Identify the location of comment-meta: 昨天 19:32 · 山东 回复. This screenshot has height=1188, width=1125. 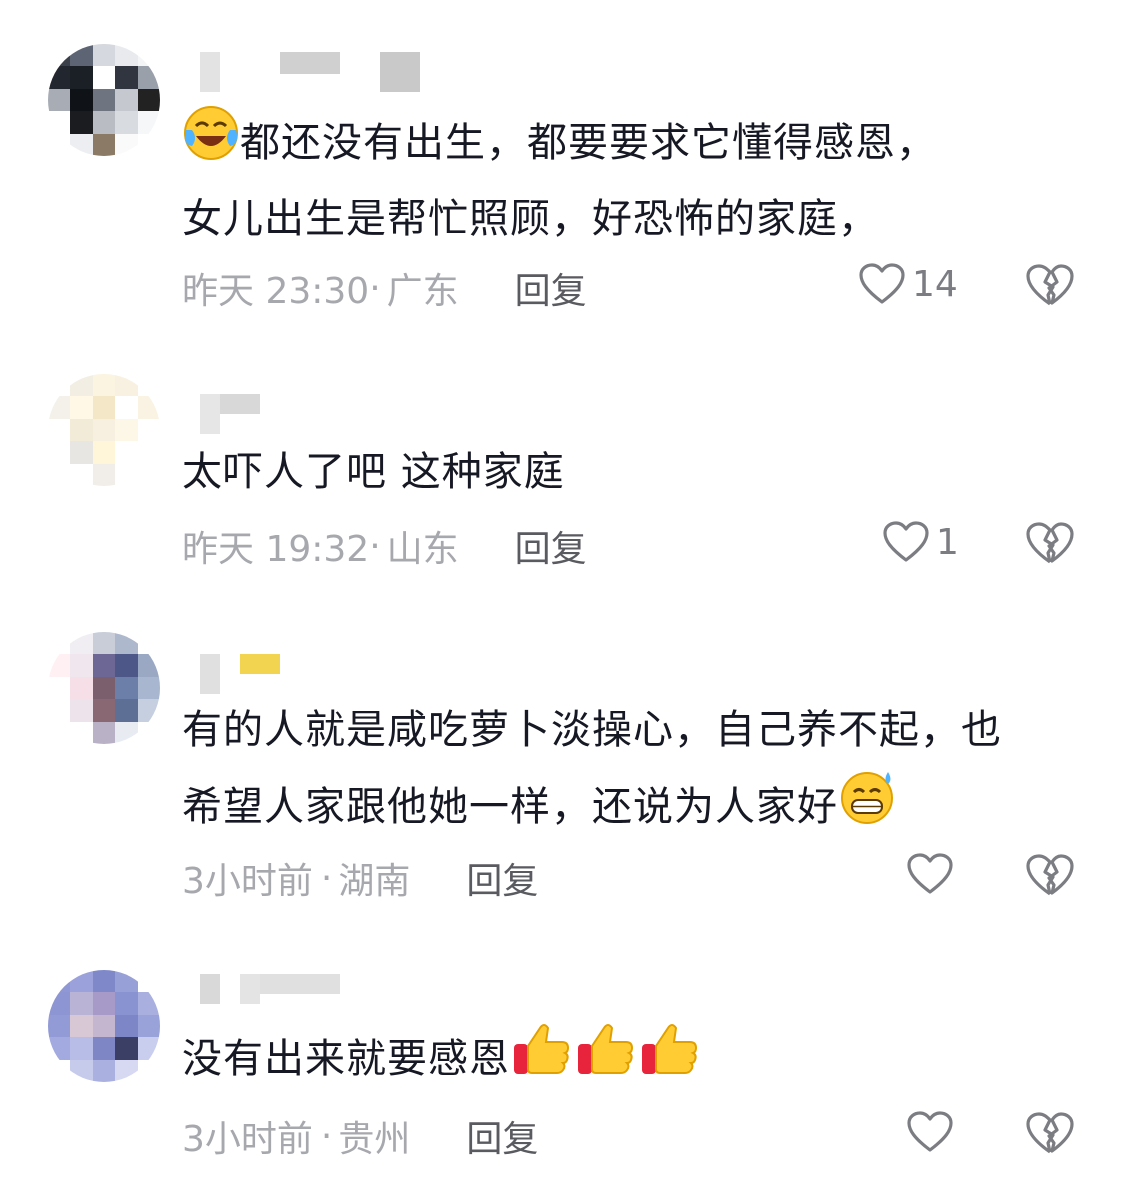
(384, 546).